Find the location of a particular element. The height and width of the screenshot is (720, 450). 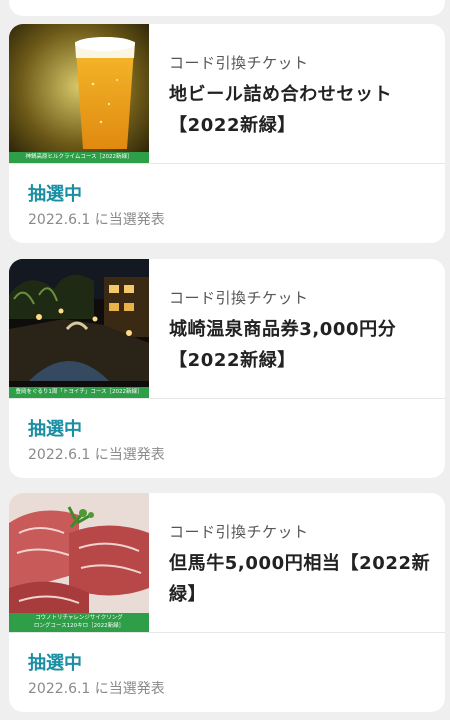

beer-image is located at coordinates (79, 93).